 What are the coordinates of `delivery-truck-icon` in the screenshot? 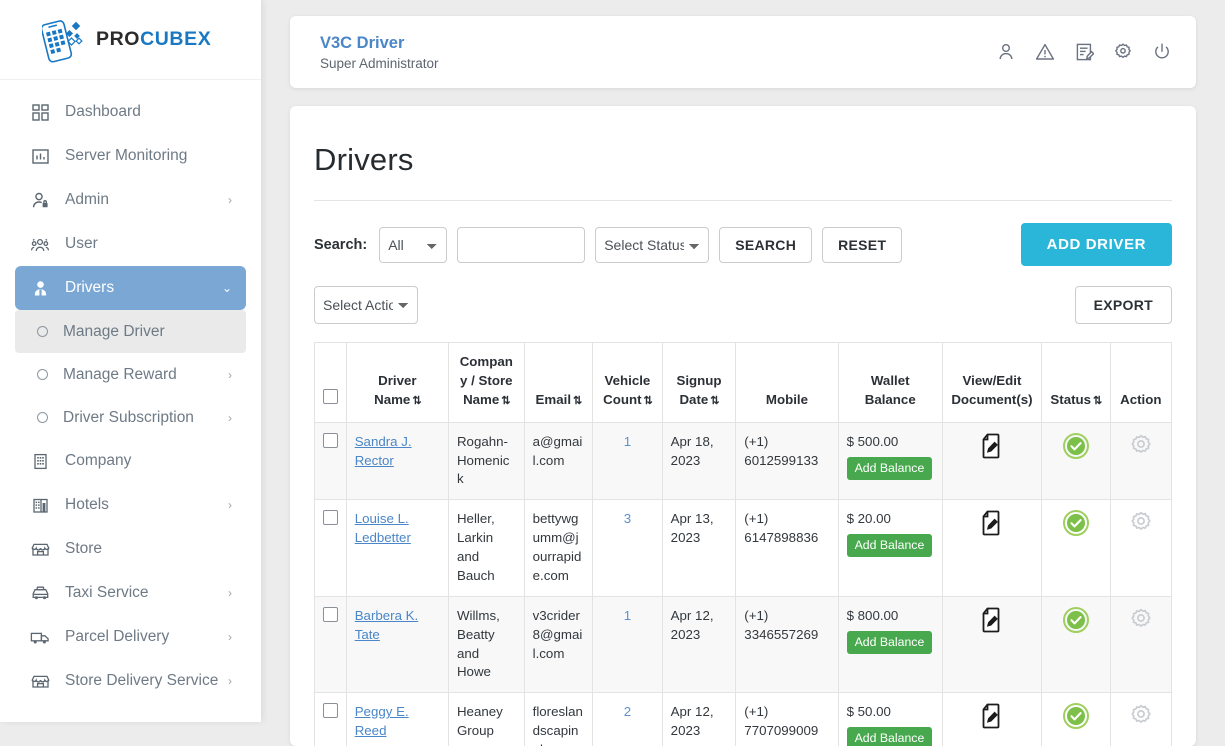 It's located at (40, 637).